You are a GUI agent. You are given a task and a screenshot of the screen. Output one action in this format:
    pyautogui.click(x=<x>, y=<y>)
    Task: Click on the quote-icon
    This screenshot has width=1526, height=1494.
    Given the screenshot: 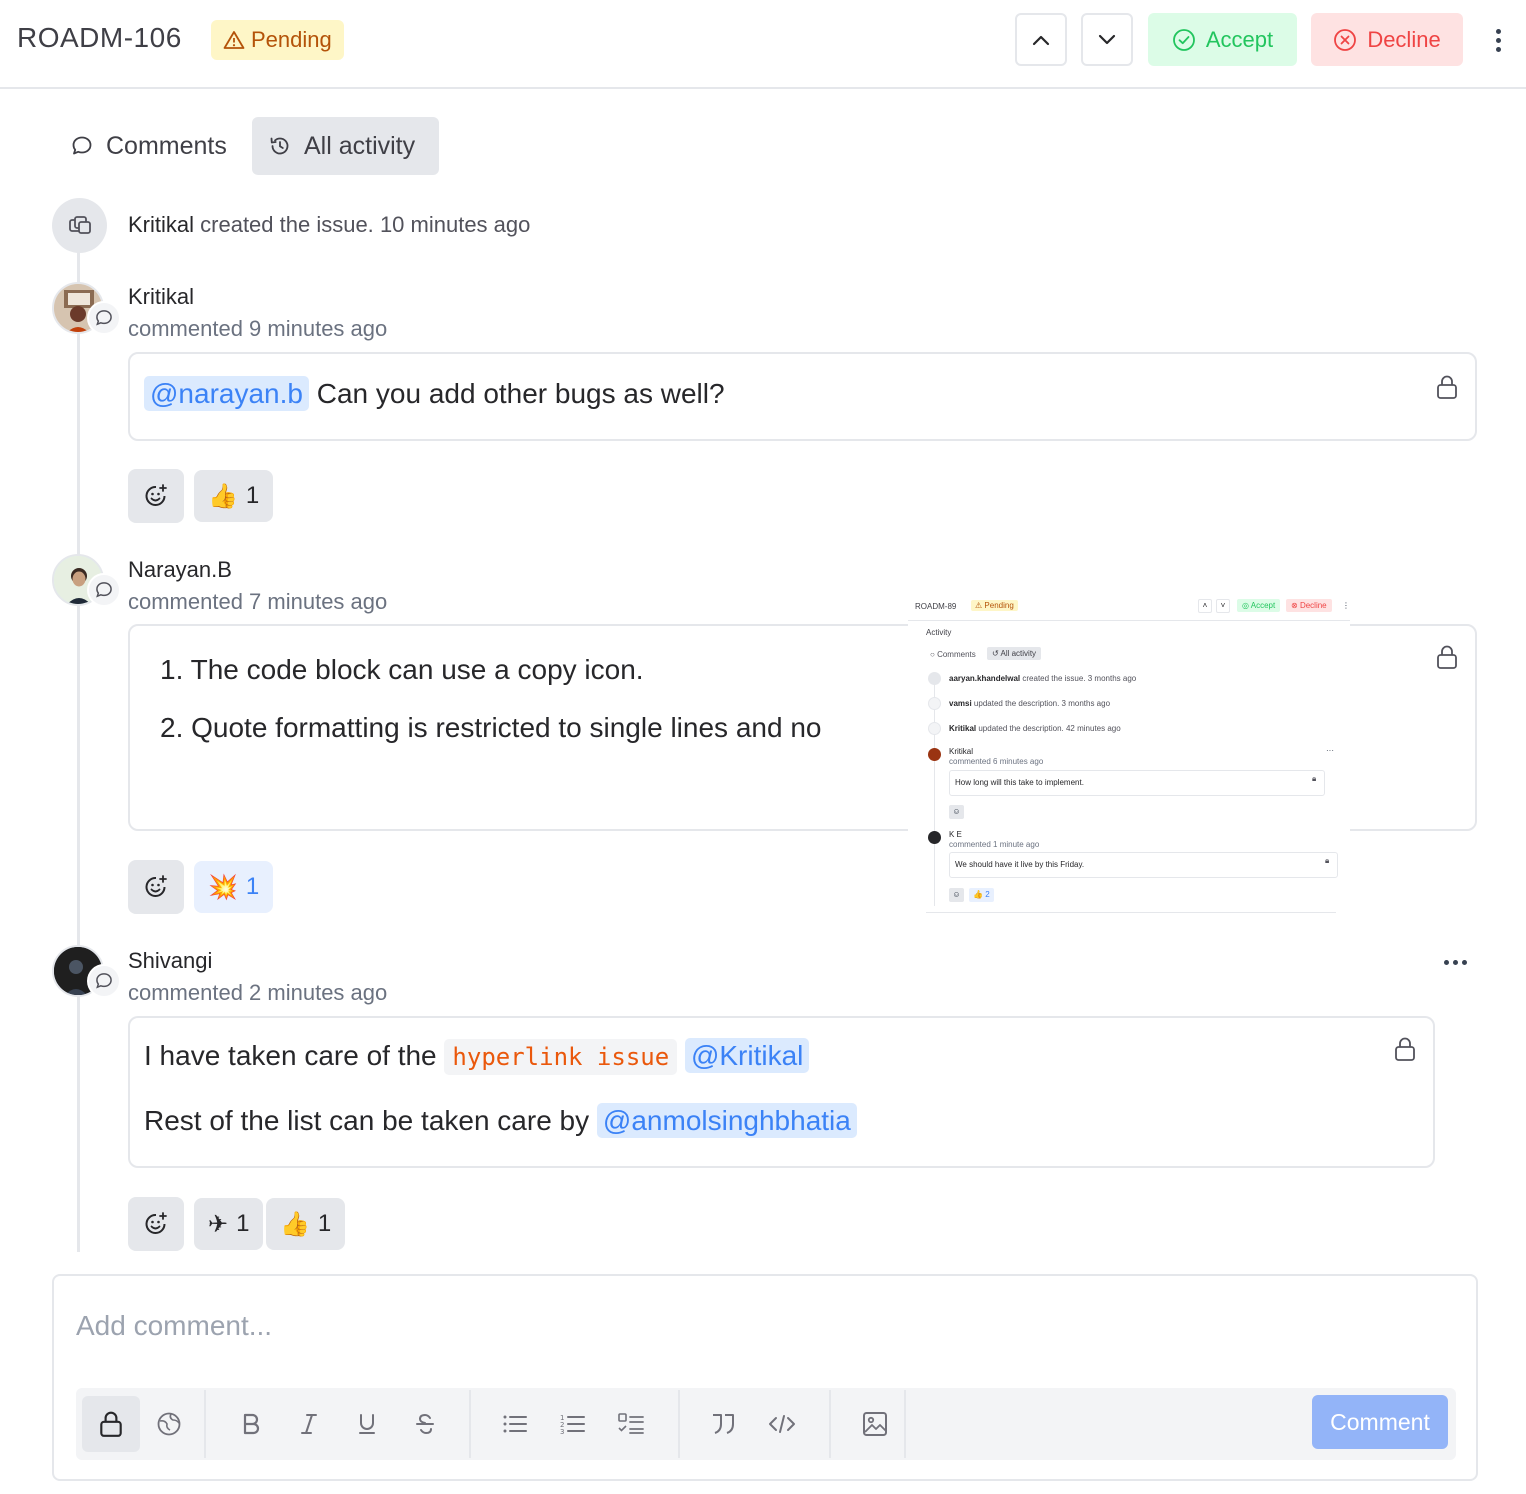 What is the action you would take?
    pyautogui.click(x=724, y=1424)
    